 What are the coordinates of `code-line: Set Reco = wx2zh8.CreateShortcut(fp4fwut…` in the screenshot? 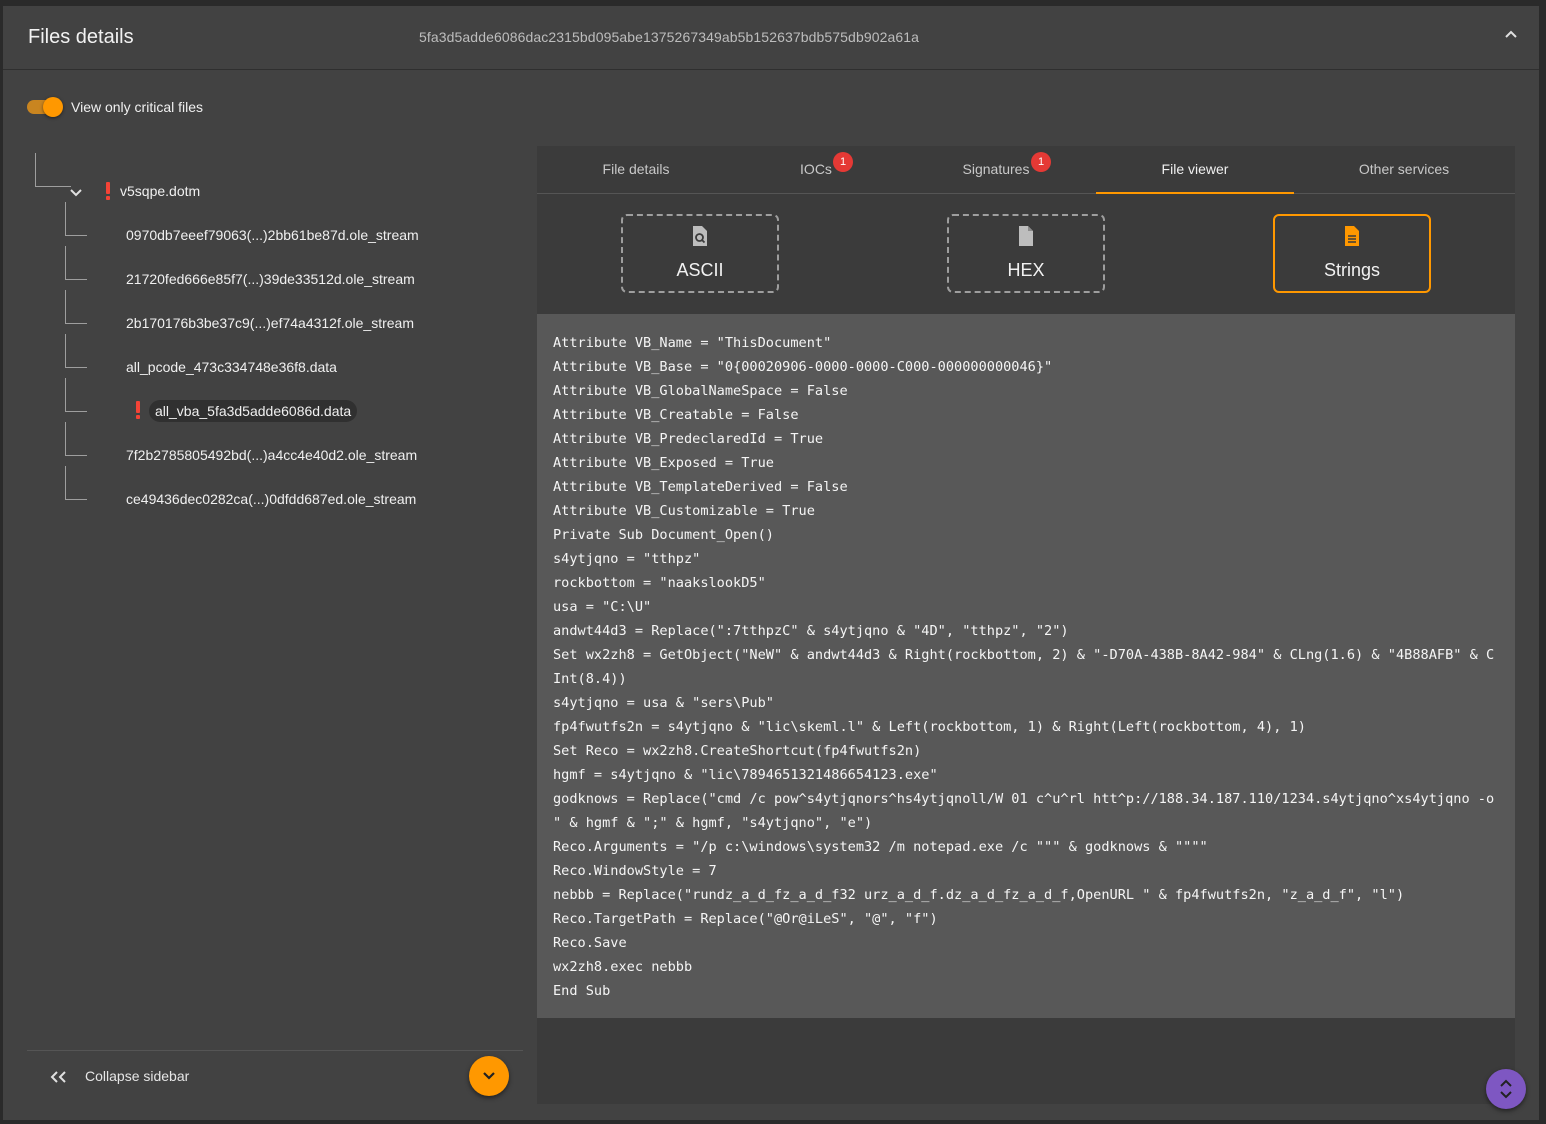 It's located at (737, 751).